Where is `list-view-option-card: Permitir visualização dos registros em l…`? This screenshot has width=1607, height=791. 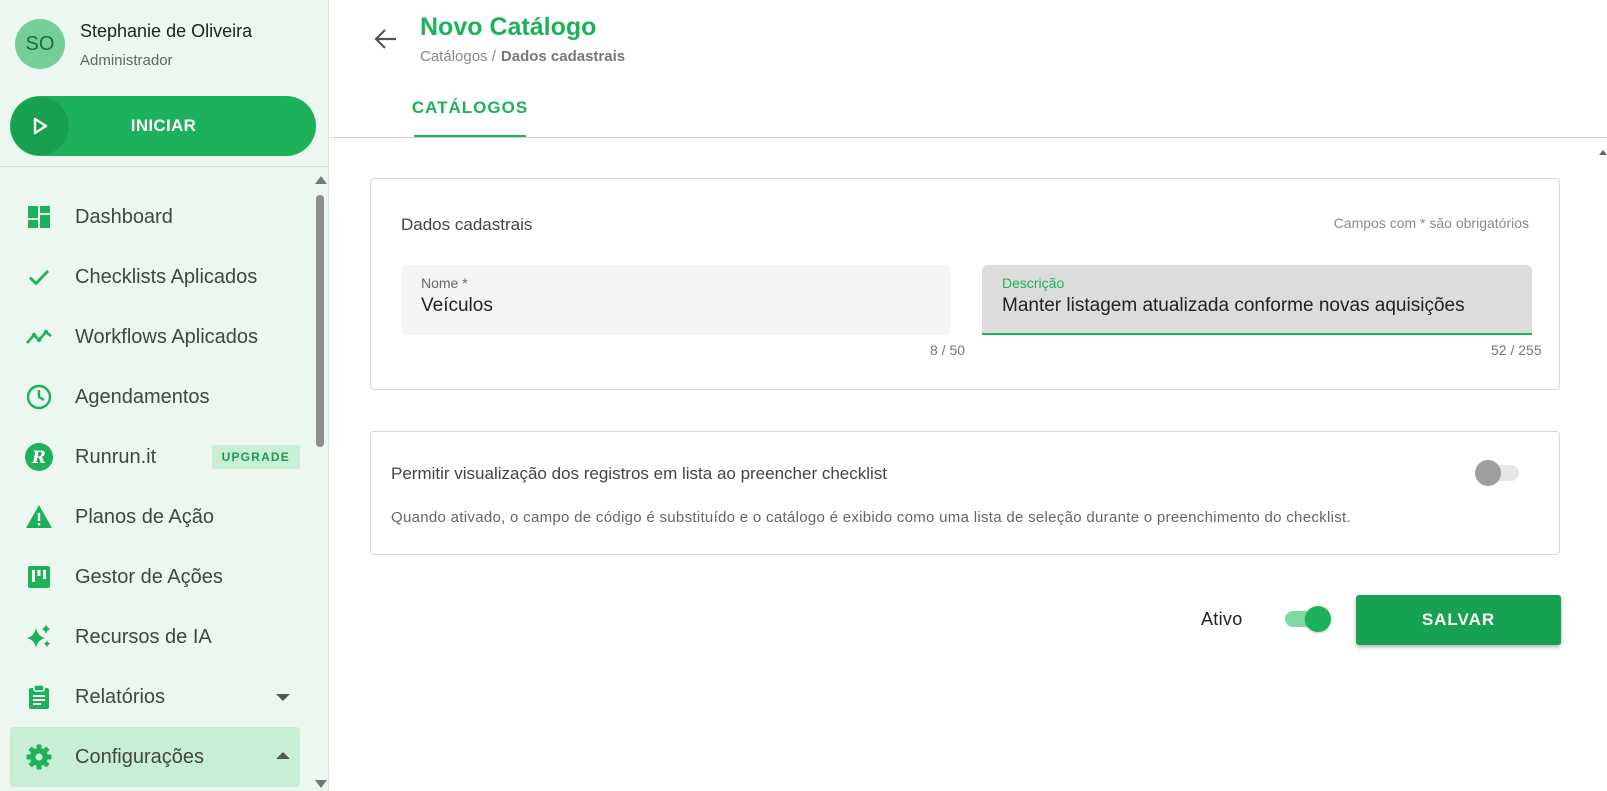 list-view-option-card: Permitir visualização dos registros em l… is located at coordinates (965, 493).